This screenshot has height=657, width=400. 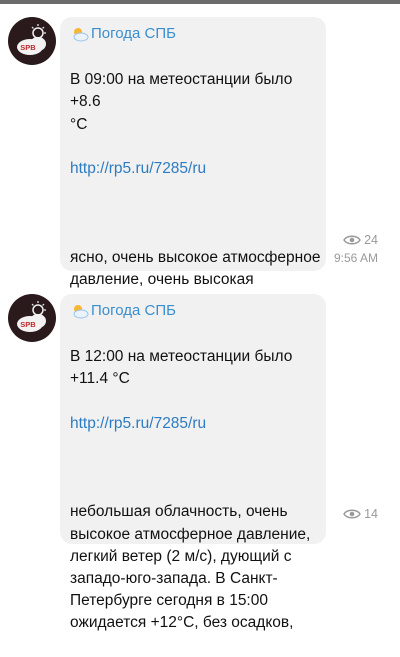 I want to click on message-time: 9:56 AM, so click(x=355, y=258).